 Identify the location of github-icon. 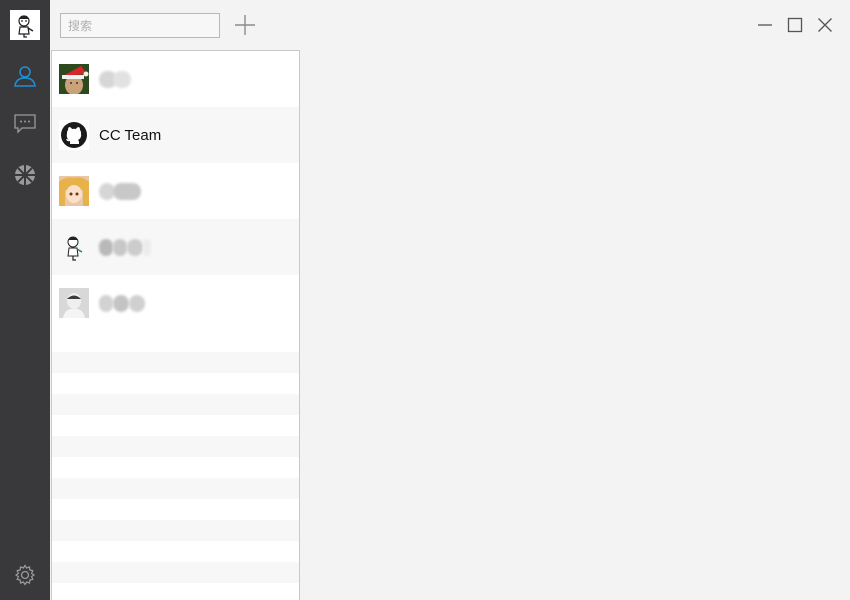
(74, 135).